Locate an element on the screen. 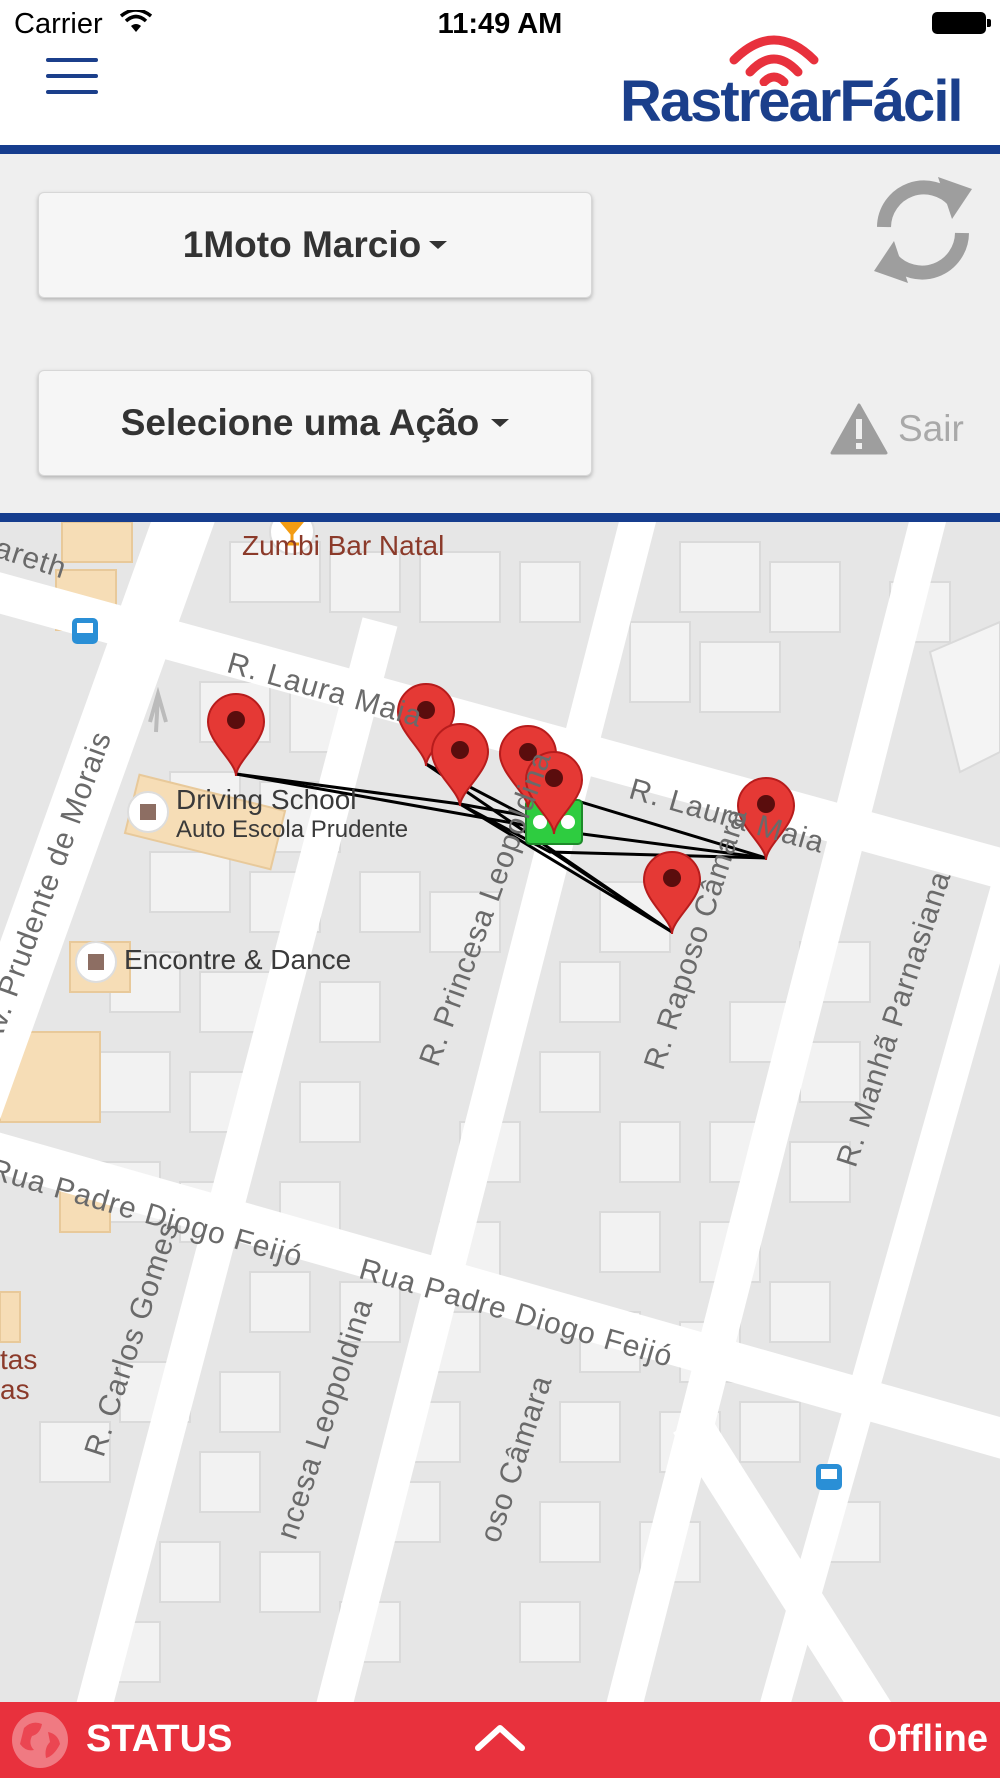  vehicle-dropdown: 1Moto Marcio is located at coordinates (315, 245).